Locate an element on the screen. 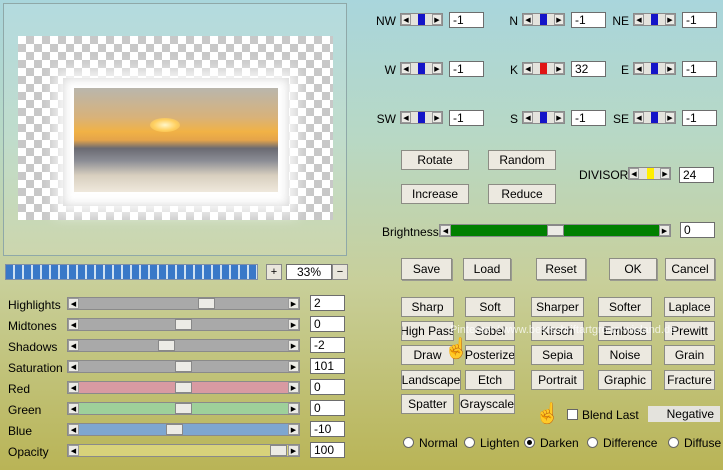 This screenshot has width=723, height=470. blue-field: -10 is located at coordinates (327, 429).